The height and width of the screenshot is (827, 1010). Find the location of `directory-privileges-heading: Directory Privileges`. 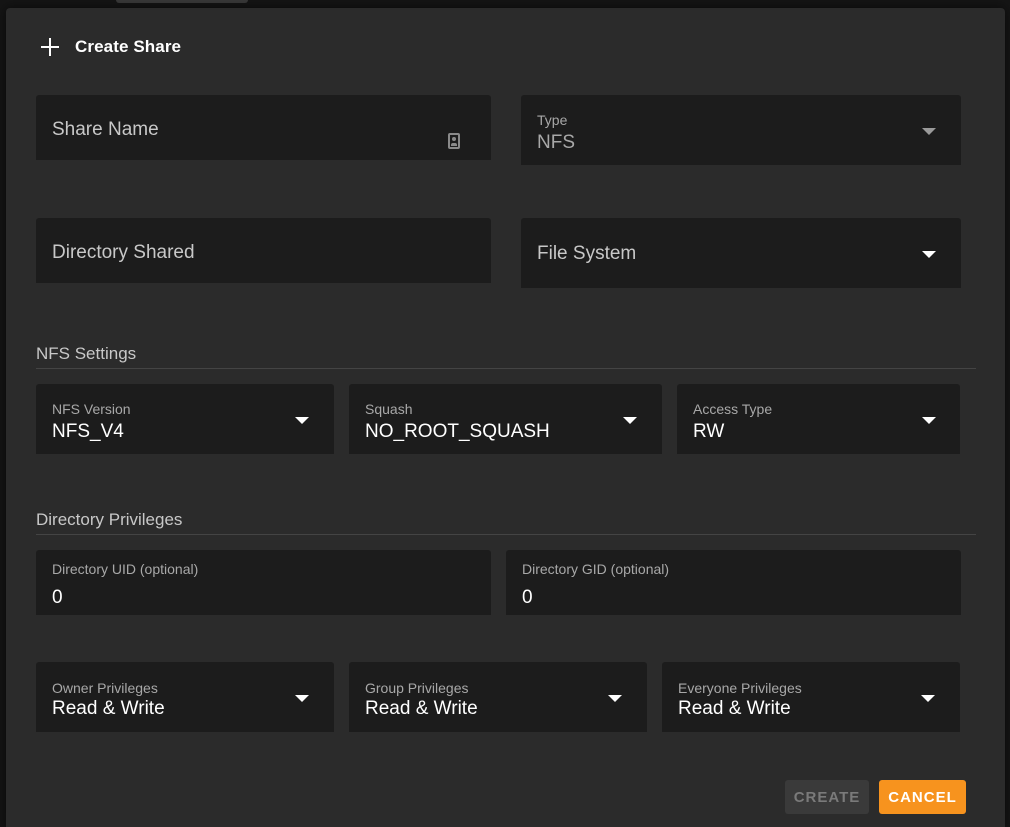

directory-privileges-heading: Directory Privileges is located at coordinates (109, 519).